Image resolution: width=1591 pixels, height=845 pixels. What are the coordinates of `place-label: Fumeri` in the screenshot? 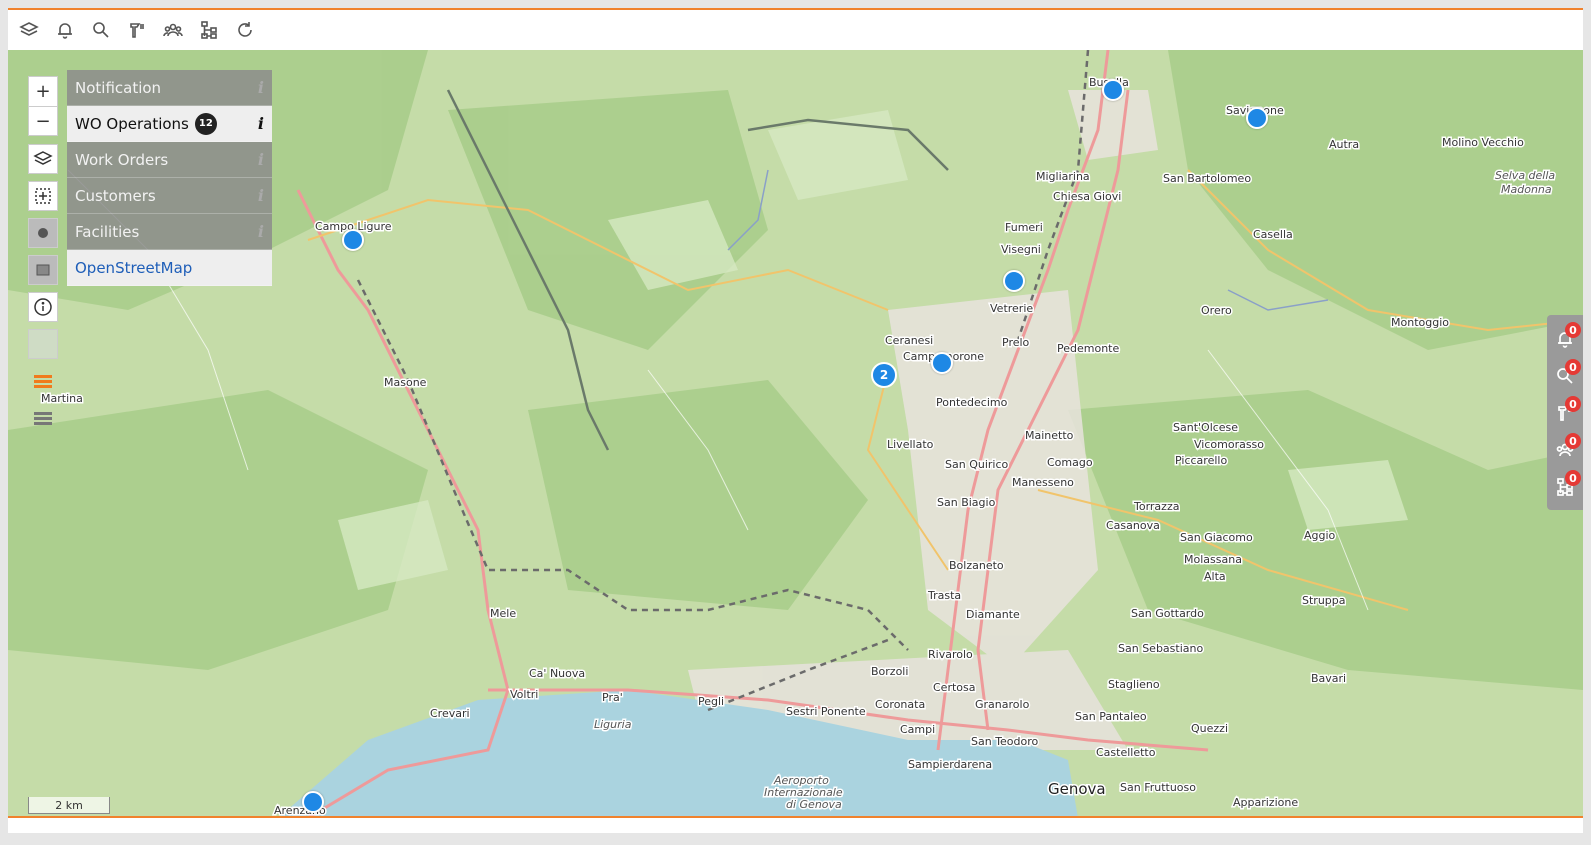 It's located at (1024, 227).